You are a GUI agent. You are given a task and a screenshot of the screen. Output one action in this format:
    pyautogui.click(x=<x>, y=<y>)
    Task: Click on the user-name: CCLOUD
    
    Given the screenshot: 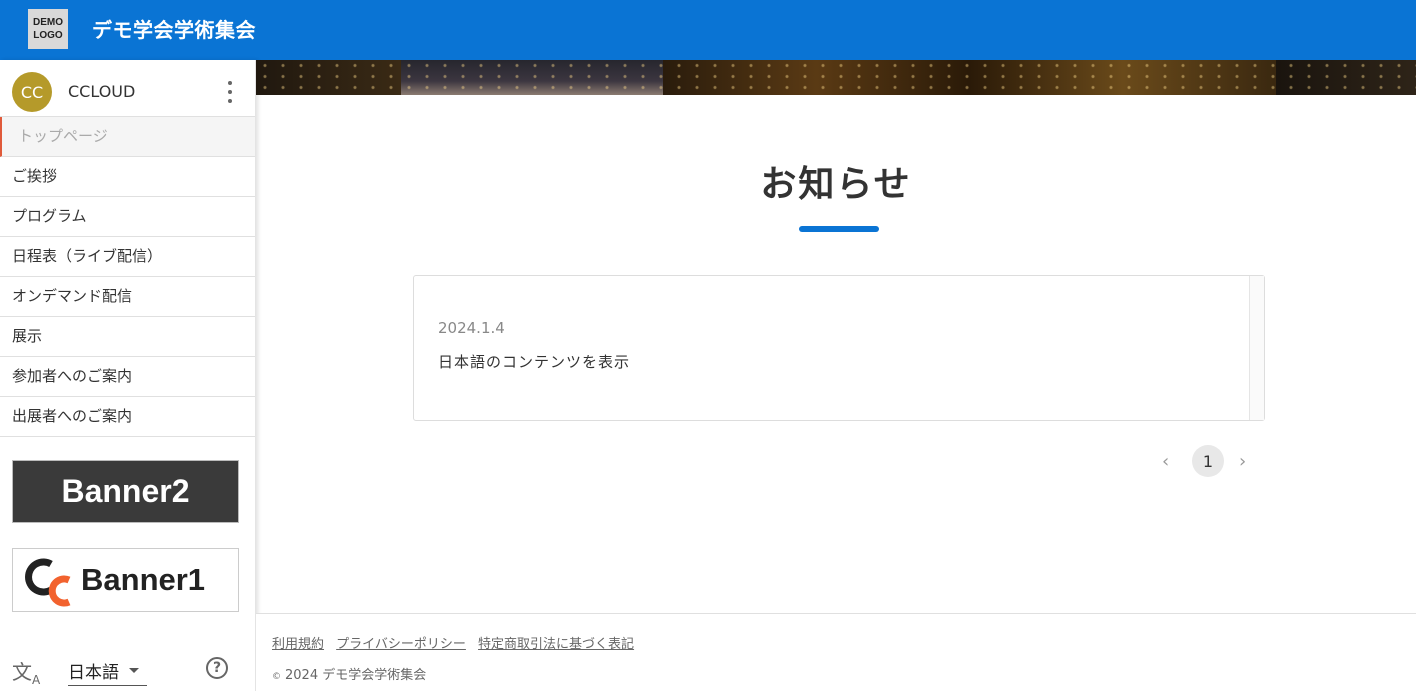 What is the action you would take?
    pyautogui.click(x=102, y=91)
    